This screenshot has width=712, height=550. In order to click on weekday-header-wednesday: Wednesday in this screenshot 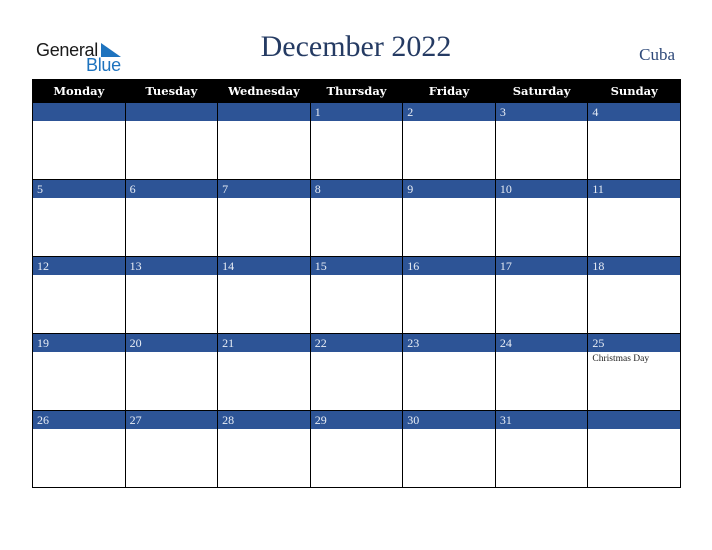, I will do `click(264, 91)`.